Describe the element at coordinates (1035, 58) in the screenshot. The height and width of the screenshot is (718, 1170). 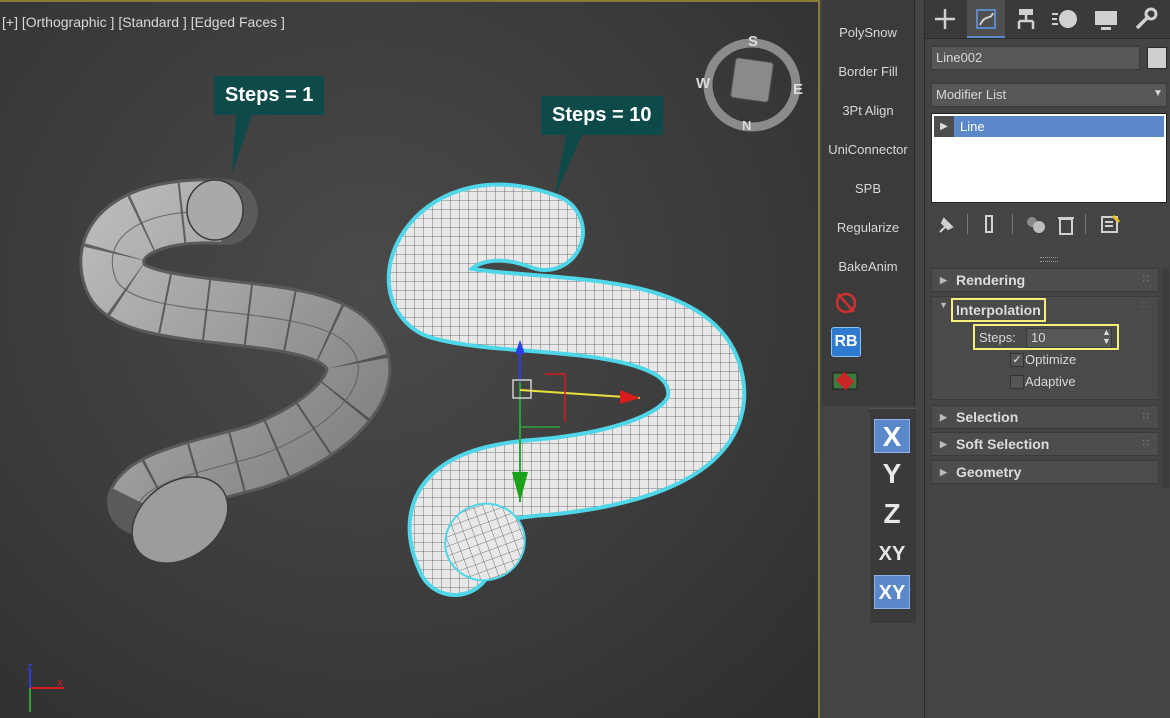
I see `object-name-field: Line002` at that location.